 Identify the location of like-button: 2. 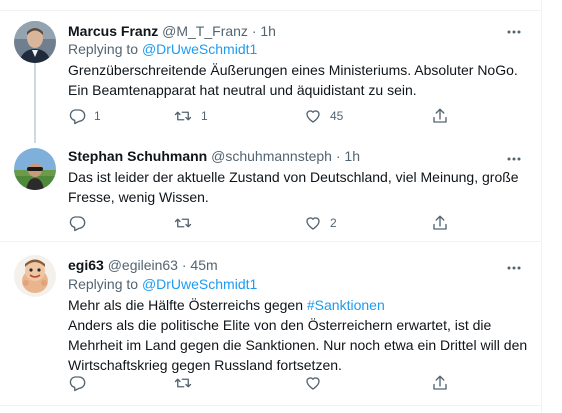
(320, 223).